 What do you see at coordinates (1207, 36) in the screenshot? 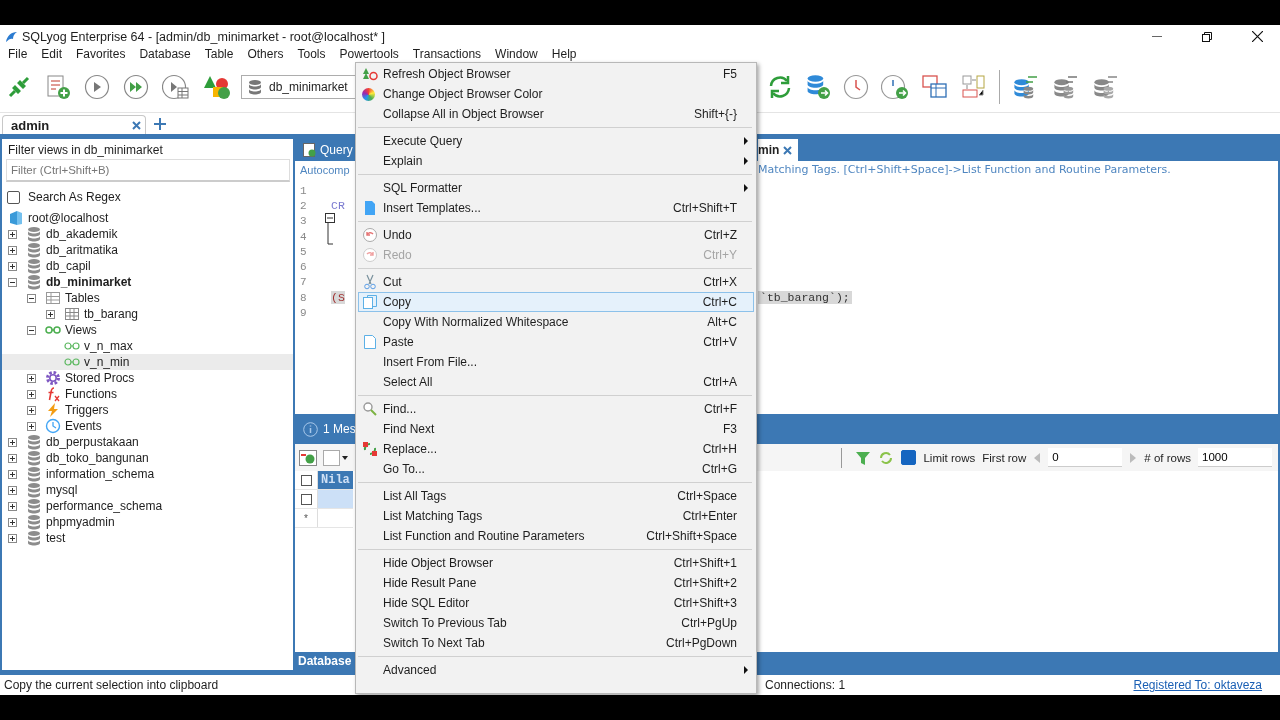
I see `restore-icon` at bounding box center [1207, 36].